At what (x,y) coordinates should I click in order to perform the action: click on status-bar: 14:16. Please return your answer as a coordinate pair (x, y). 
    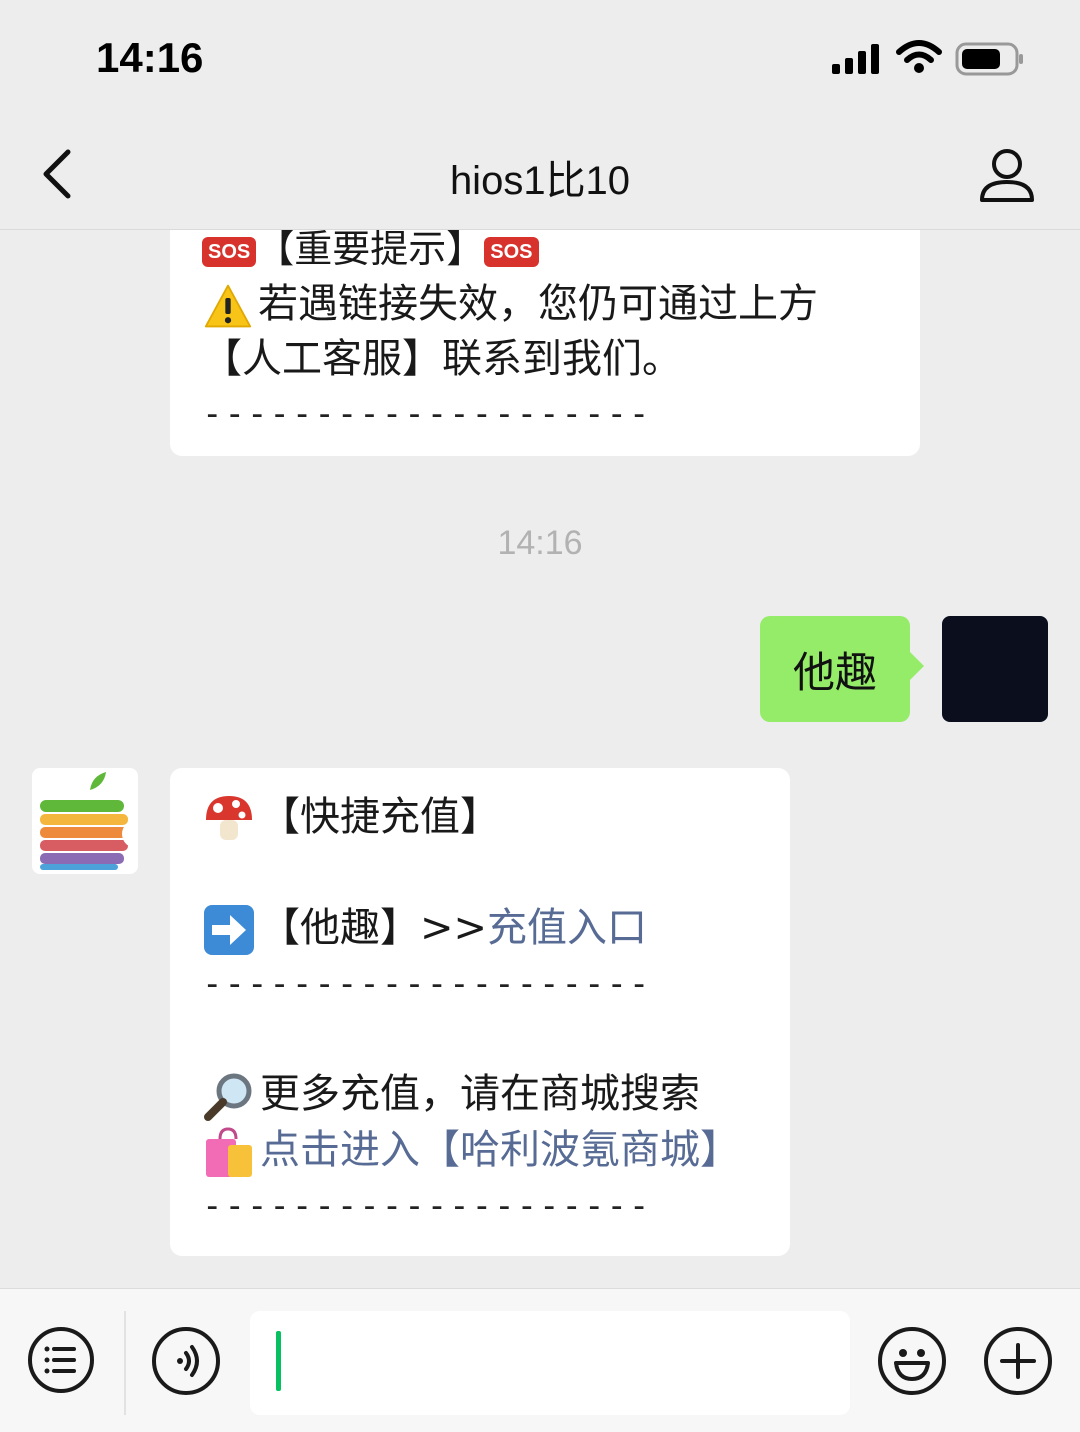
    Looking at the image, I should click on (540, 60).